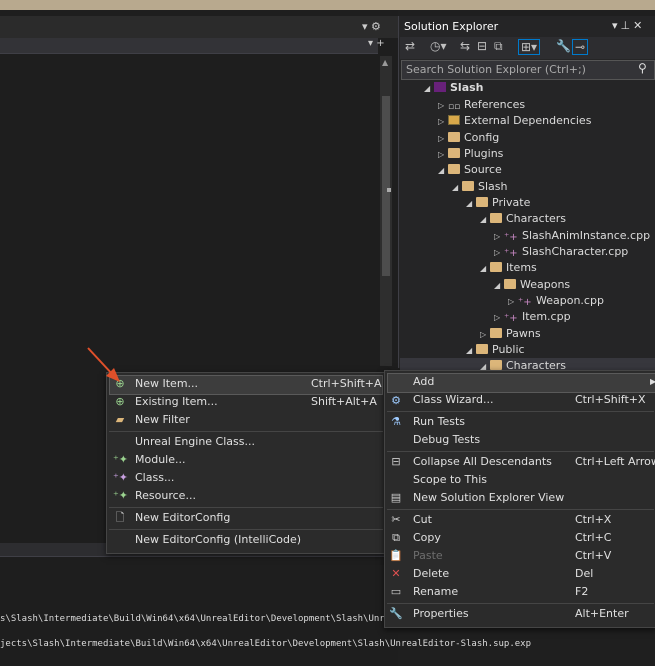  Describe the element at coordinates (498, 46) in the screenshot. I see `show-all-files-icon: ⧉` at that location.